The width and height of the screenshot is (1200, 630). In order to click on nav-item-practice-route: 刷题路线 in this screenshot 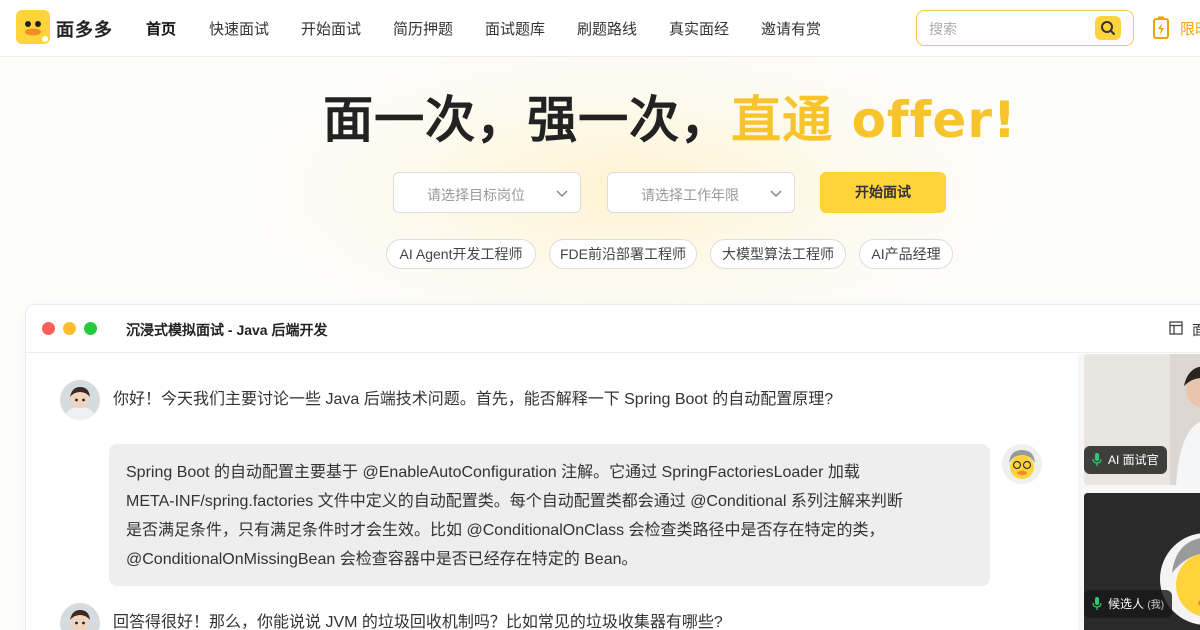, I will do `click(607, 28)`.